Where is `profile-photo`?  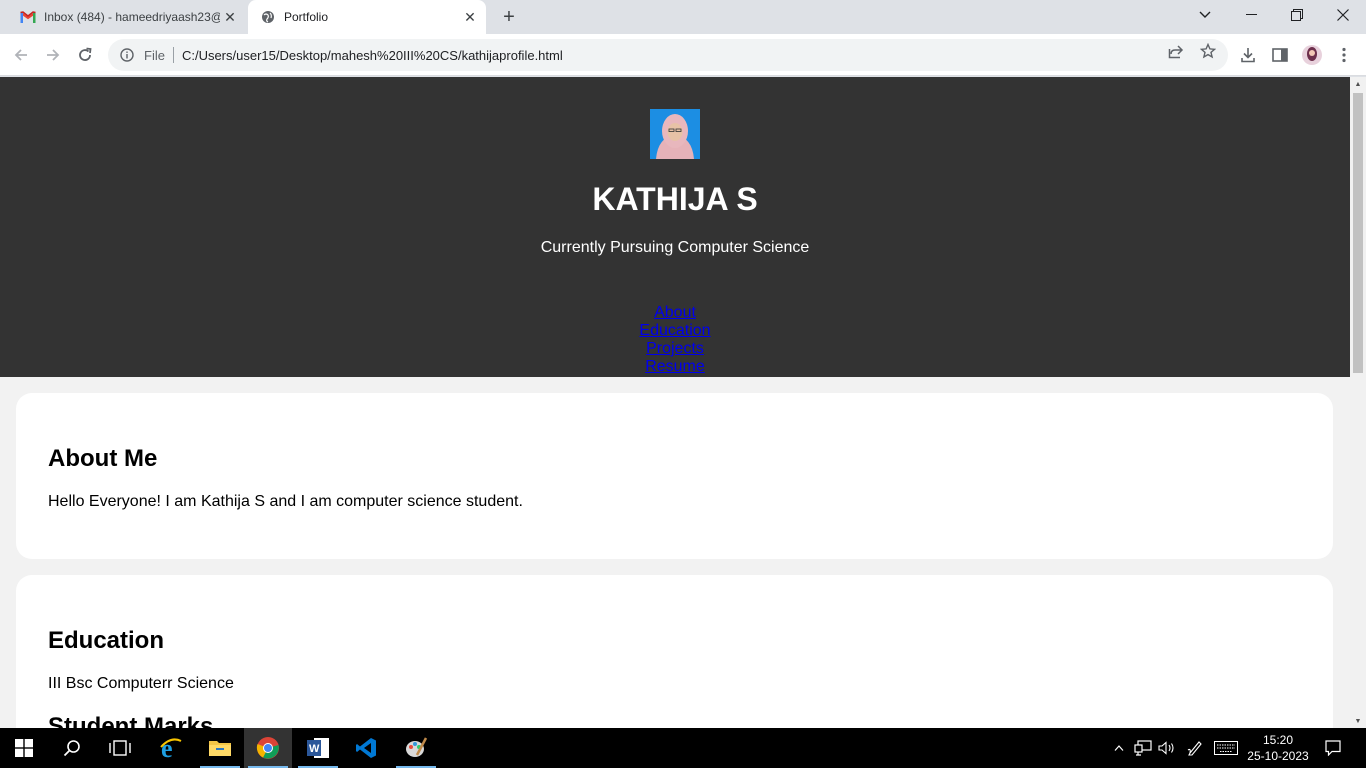 profile-photo is located at coordinates (675, 134).